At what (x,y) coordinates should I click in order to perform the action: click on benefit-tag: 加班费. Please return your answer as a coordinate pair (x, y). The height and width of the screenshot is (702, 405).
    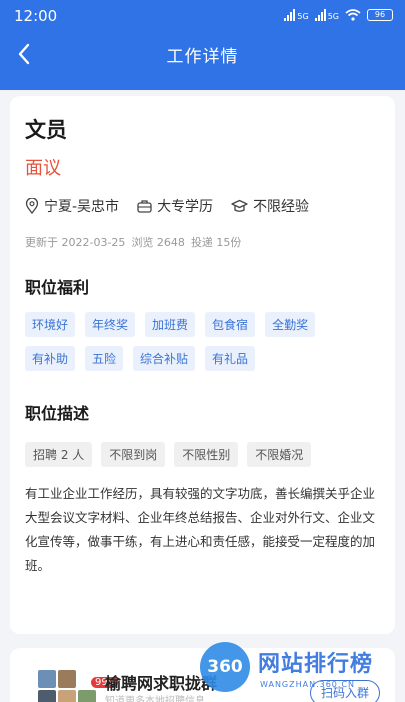
    Looking at the image, I should click on (170, 324).